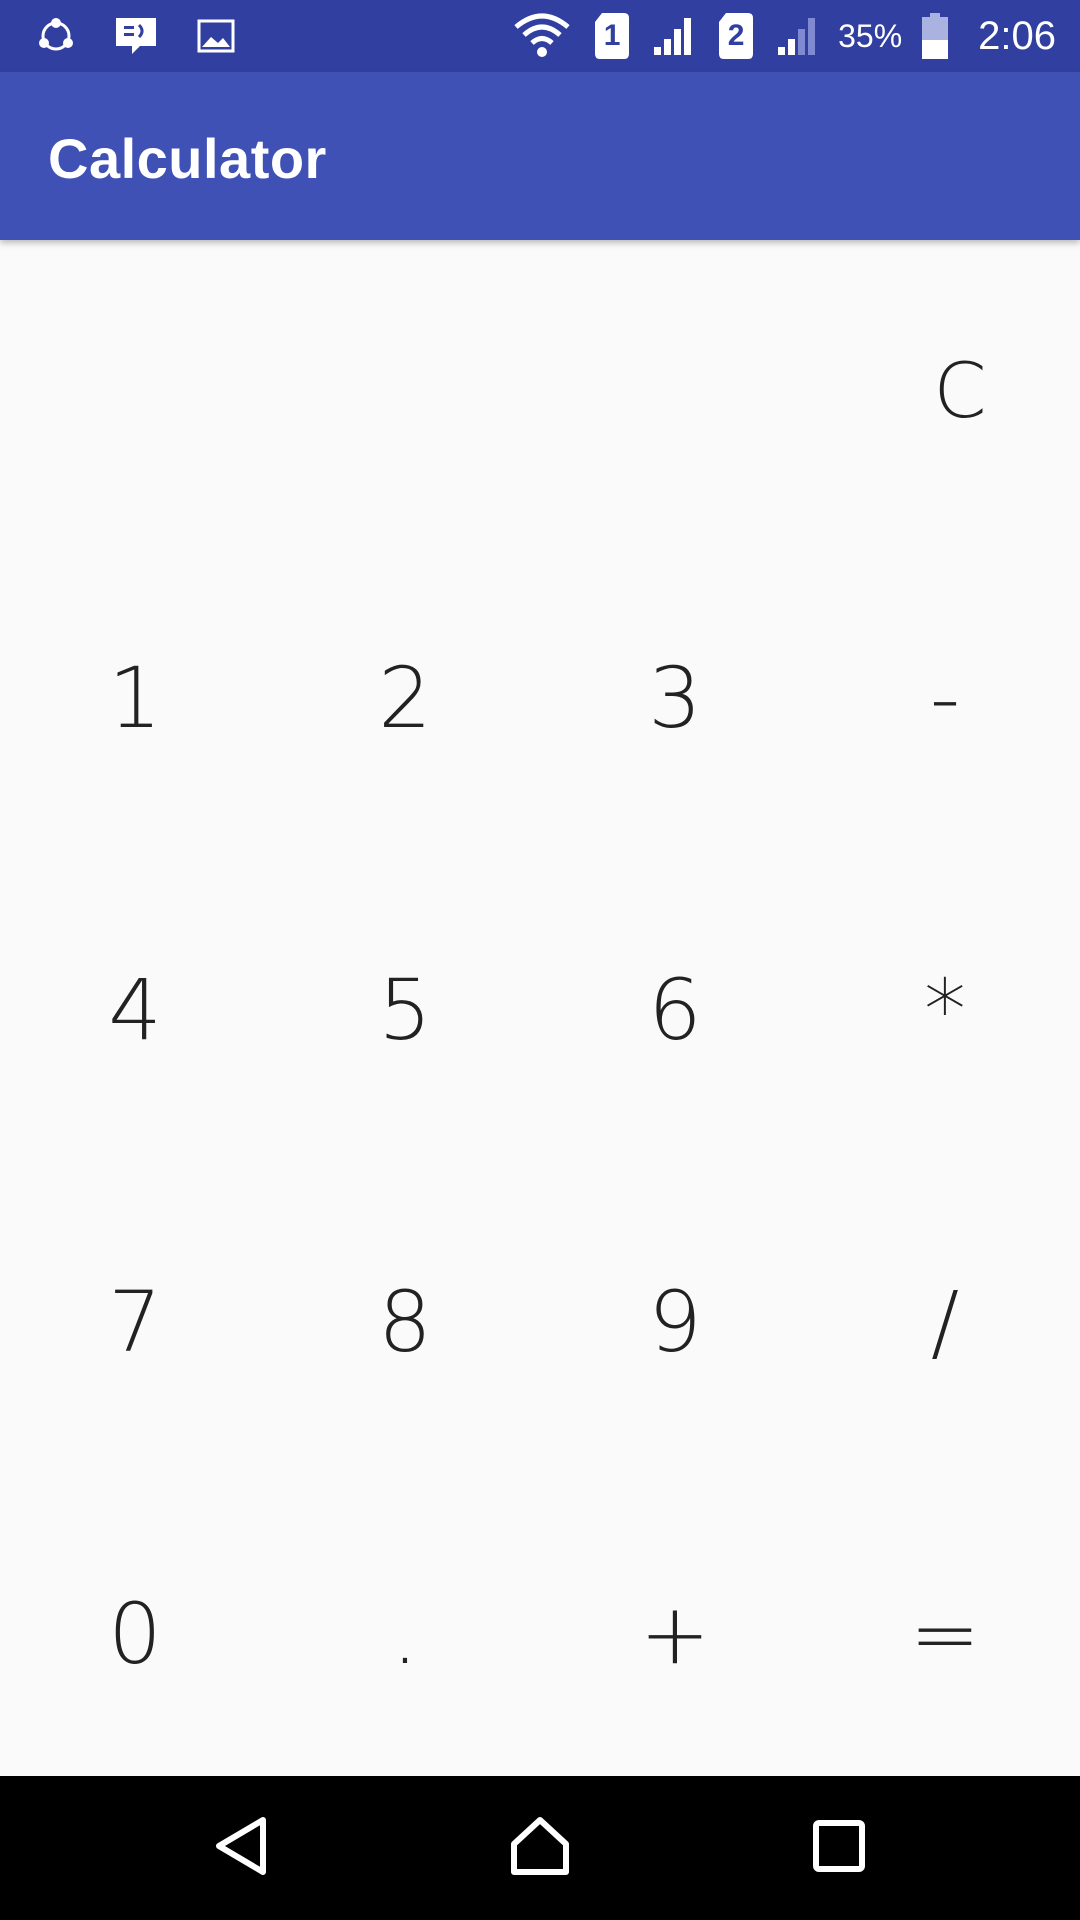 Image resolution: width=1080 pixels, height=1920 pixels. I want to click on key-6: 6, so click(675, 1010).